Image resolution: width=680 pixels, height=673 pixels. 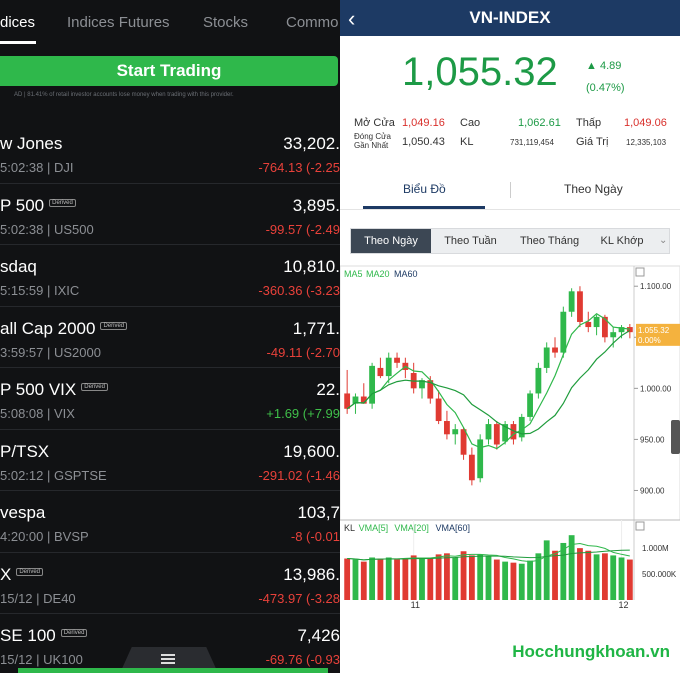 What do you see at coordinates (318, 512) in the screenshot?
I see `index-value: 103,7` at bounding box center [318, 512].